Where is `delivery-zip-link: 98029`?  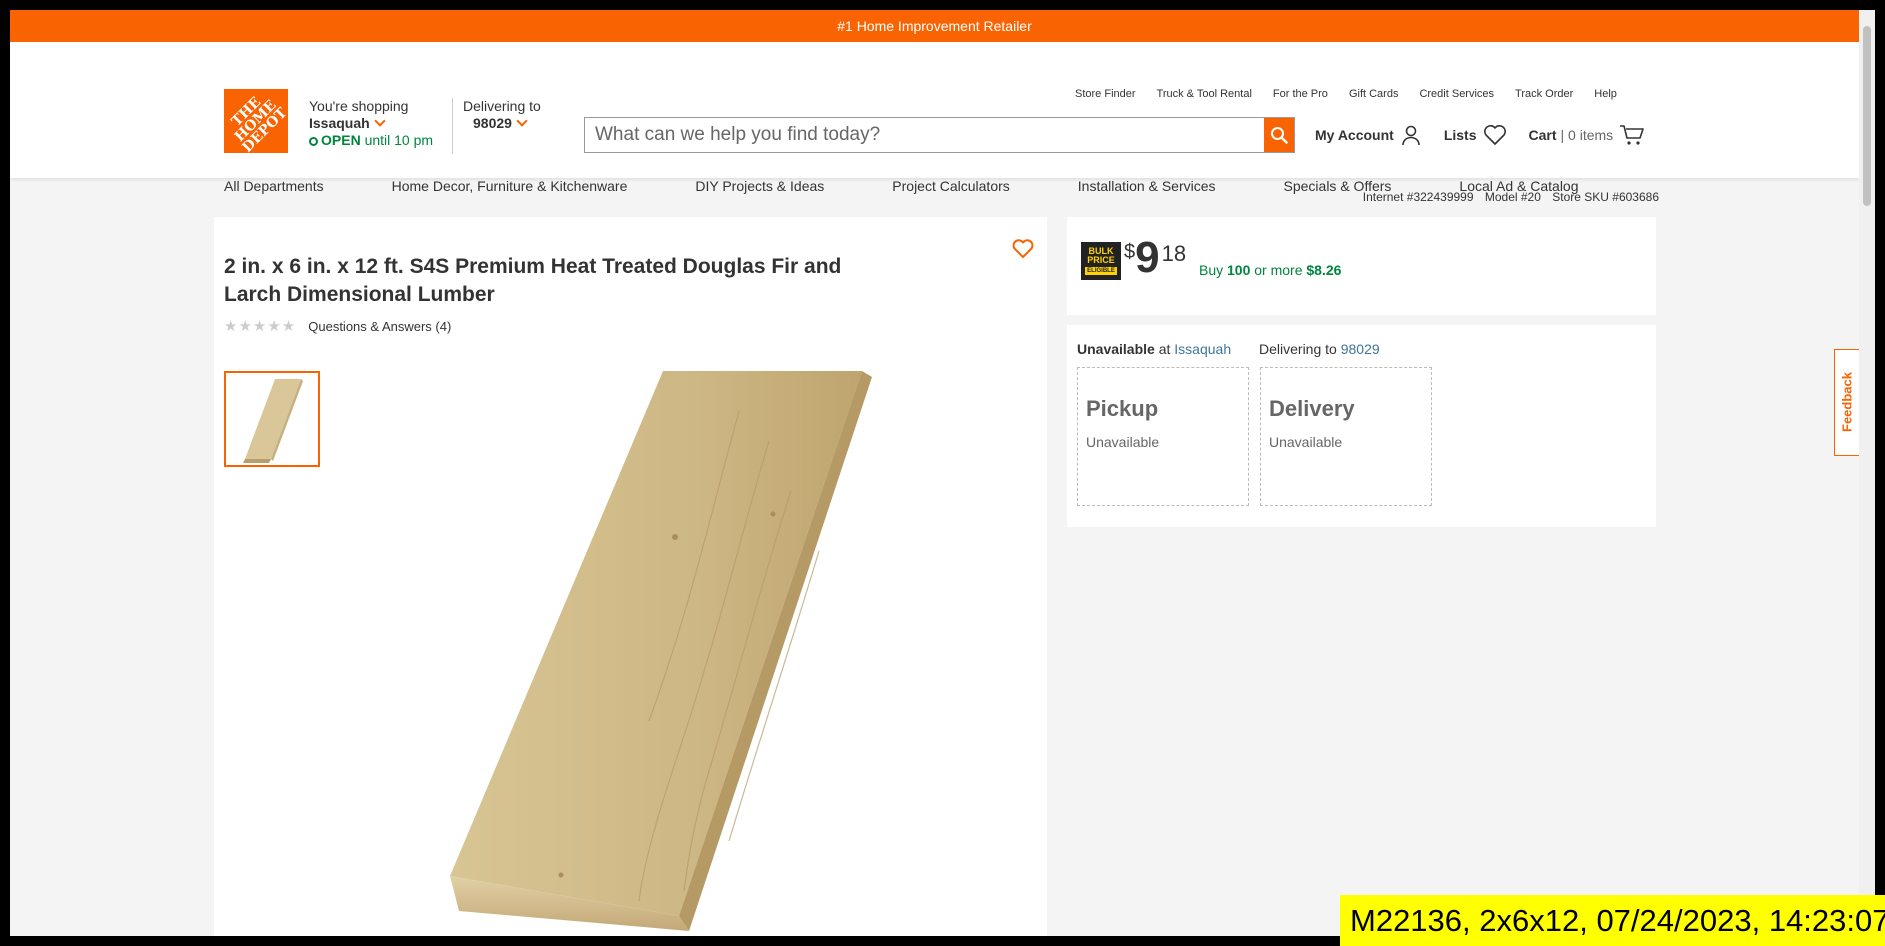
delivery-zip-link: 98029 is located at coordinates (1360, 349).